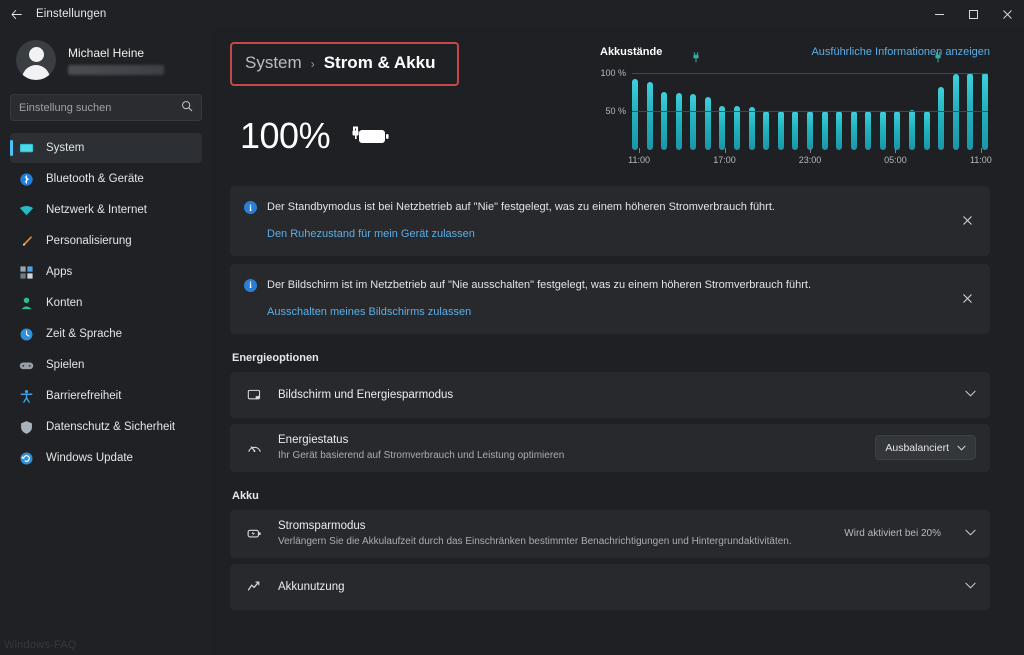 Image resolution: width=1024 pixels, height=655 pixels. What do you see at coordinates (26, 148) in the screenshot?
I see `monitor-icon` at bounding box center [26, 148].